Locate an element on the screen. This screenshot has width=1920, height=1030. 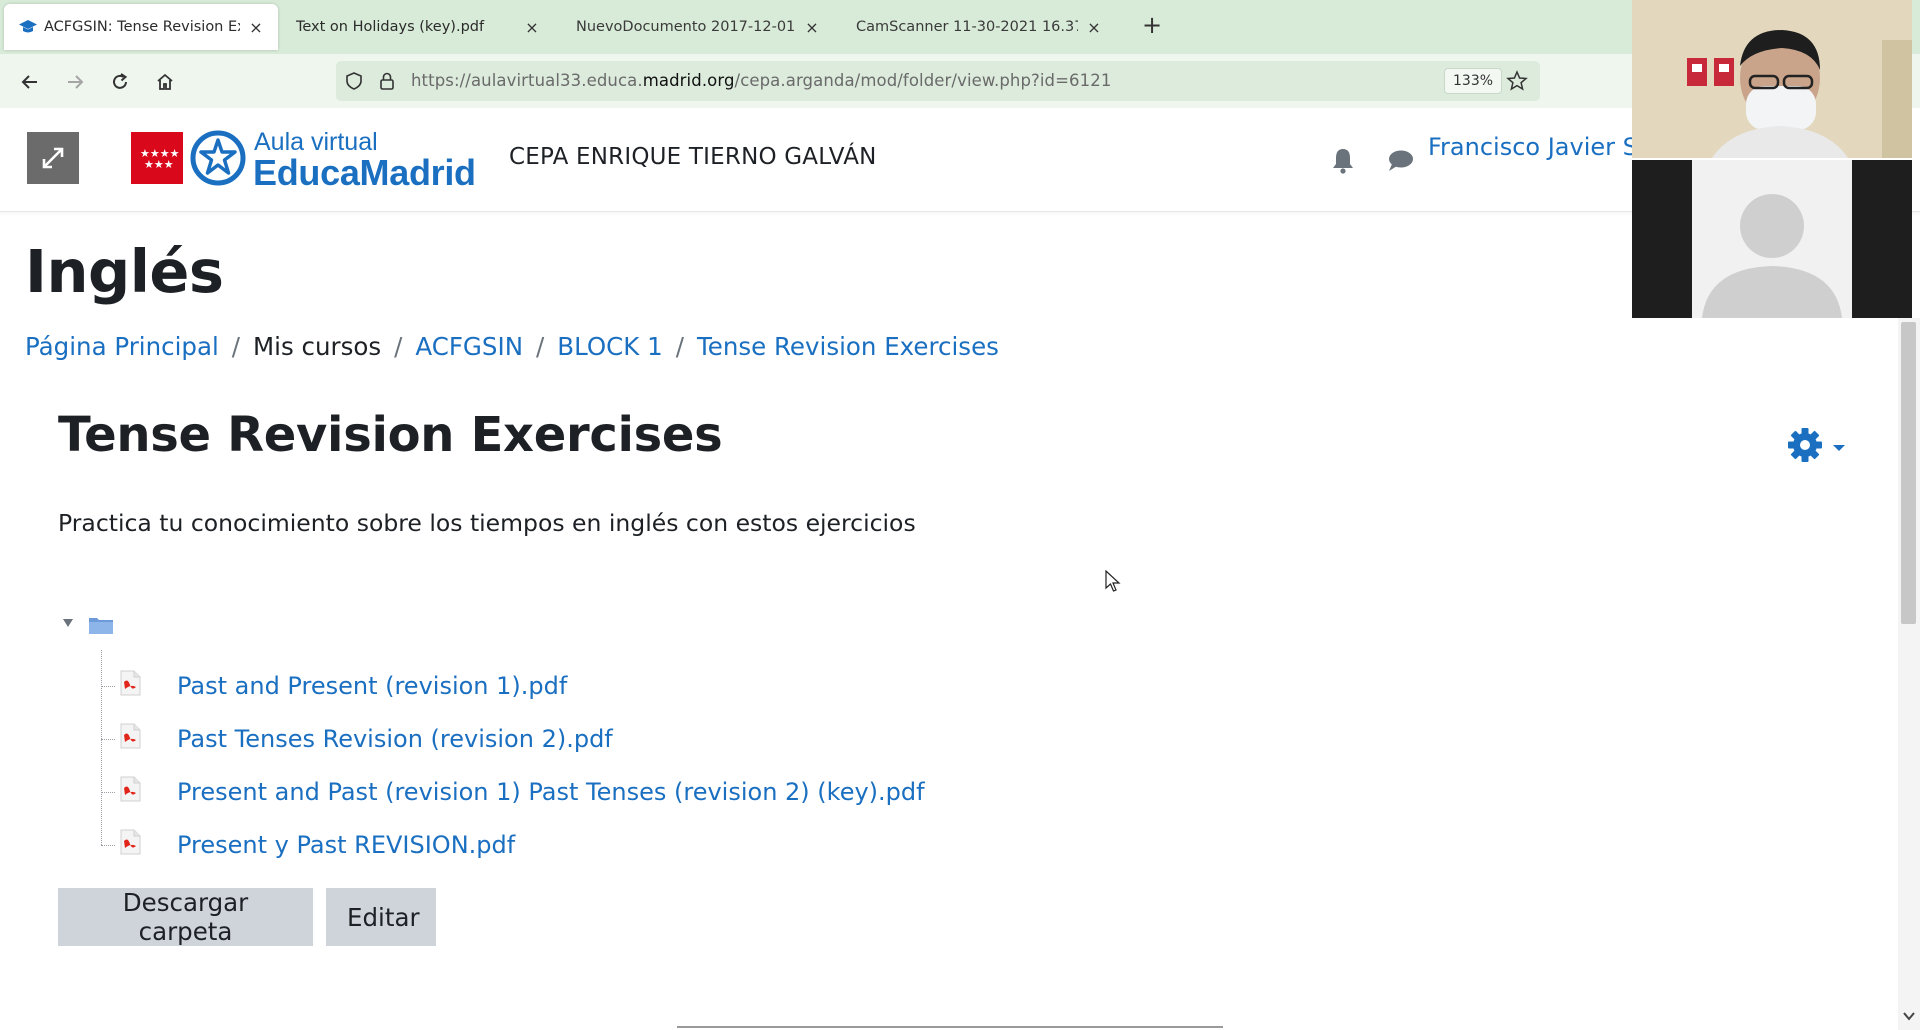
tab-acfgsin: ACFGSIN: Tense Revision Exerci × is located at coordinates (141, 27).